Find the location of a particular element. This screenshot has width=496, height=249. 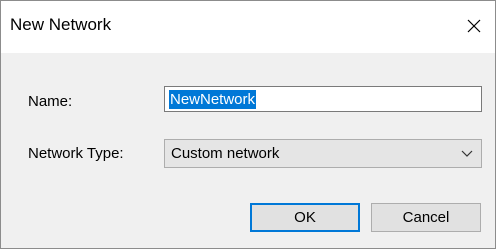

name-label: Name: is located at coordinates (50, 101).